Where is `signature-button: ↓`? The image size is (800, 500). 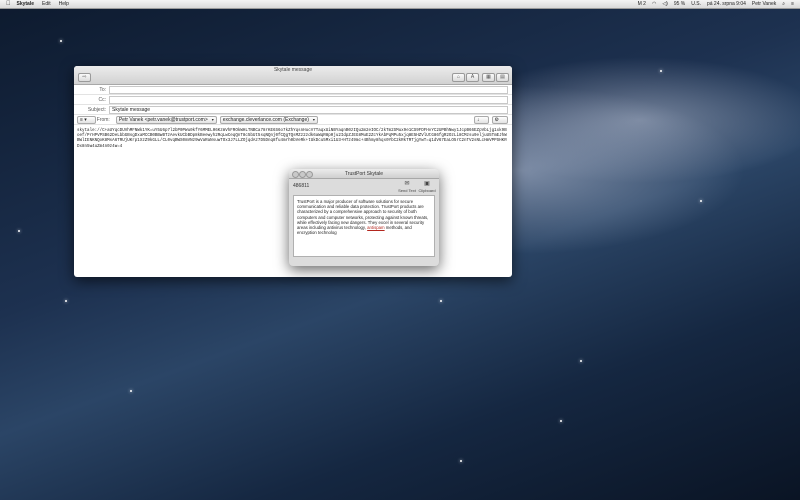 signature-button: ↓ is located at coordinates (481, 119).